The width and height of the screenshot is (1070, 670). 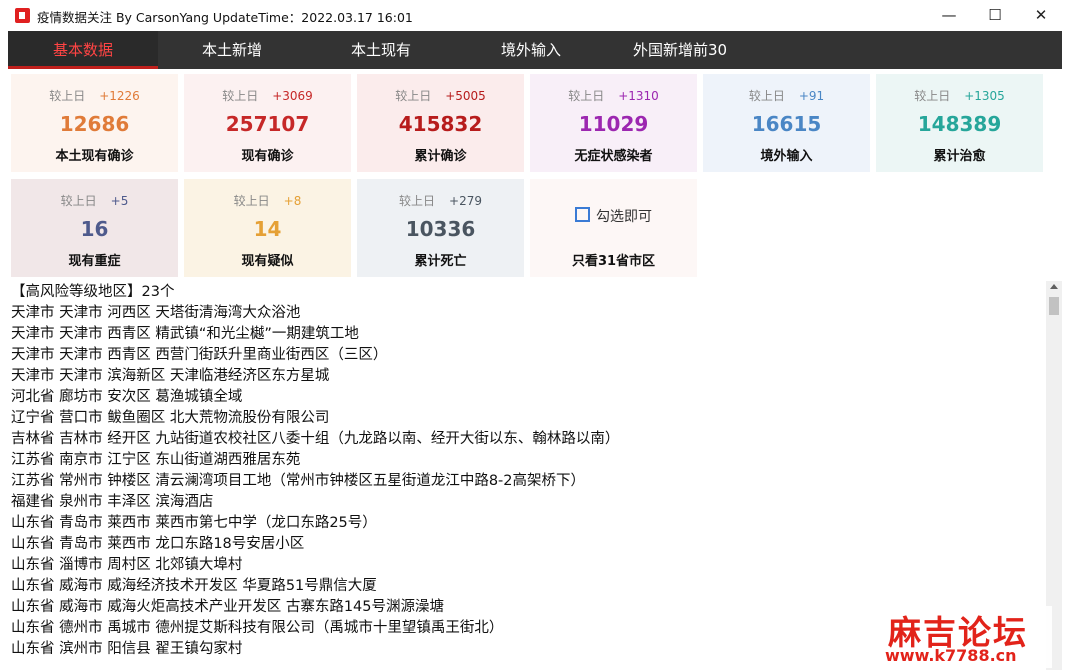 I want to click on stat-value: 148389, so click(x=959, y=124).